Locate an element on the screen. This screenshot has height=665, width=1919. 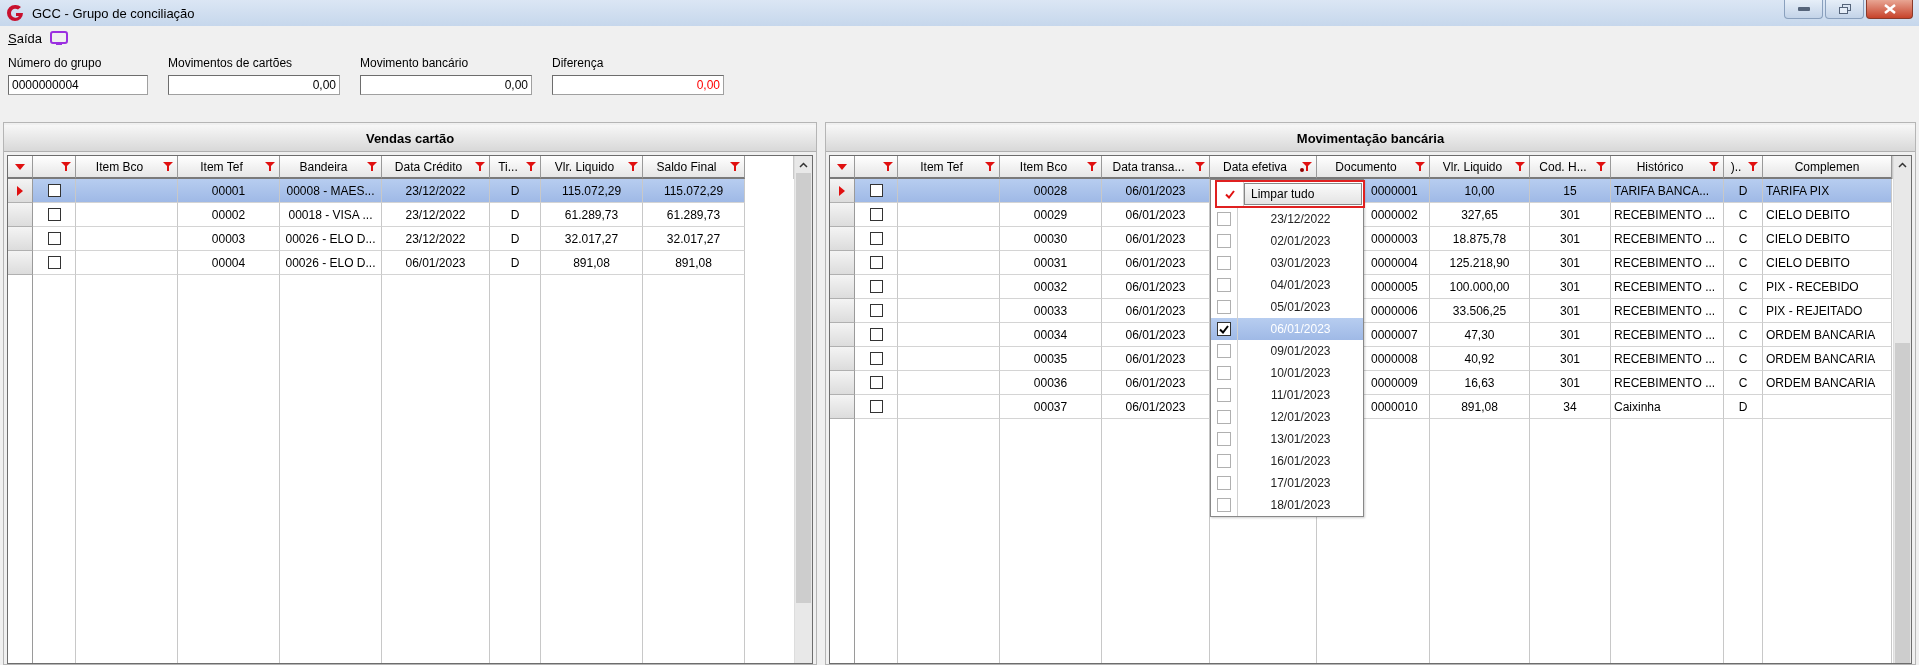
dropdown-item: 17/01/2023 is located at coordinates (1287, 483).